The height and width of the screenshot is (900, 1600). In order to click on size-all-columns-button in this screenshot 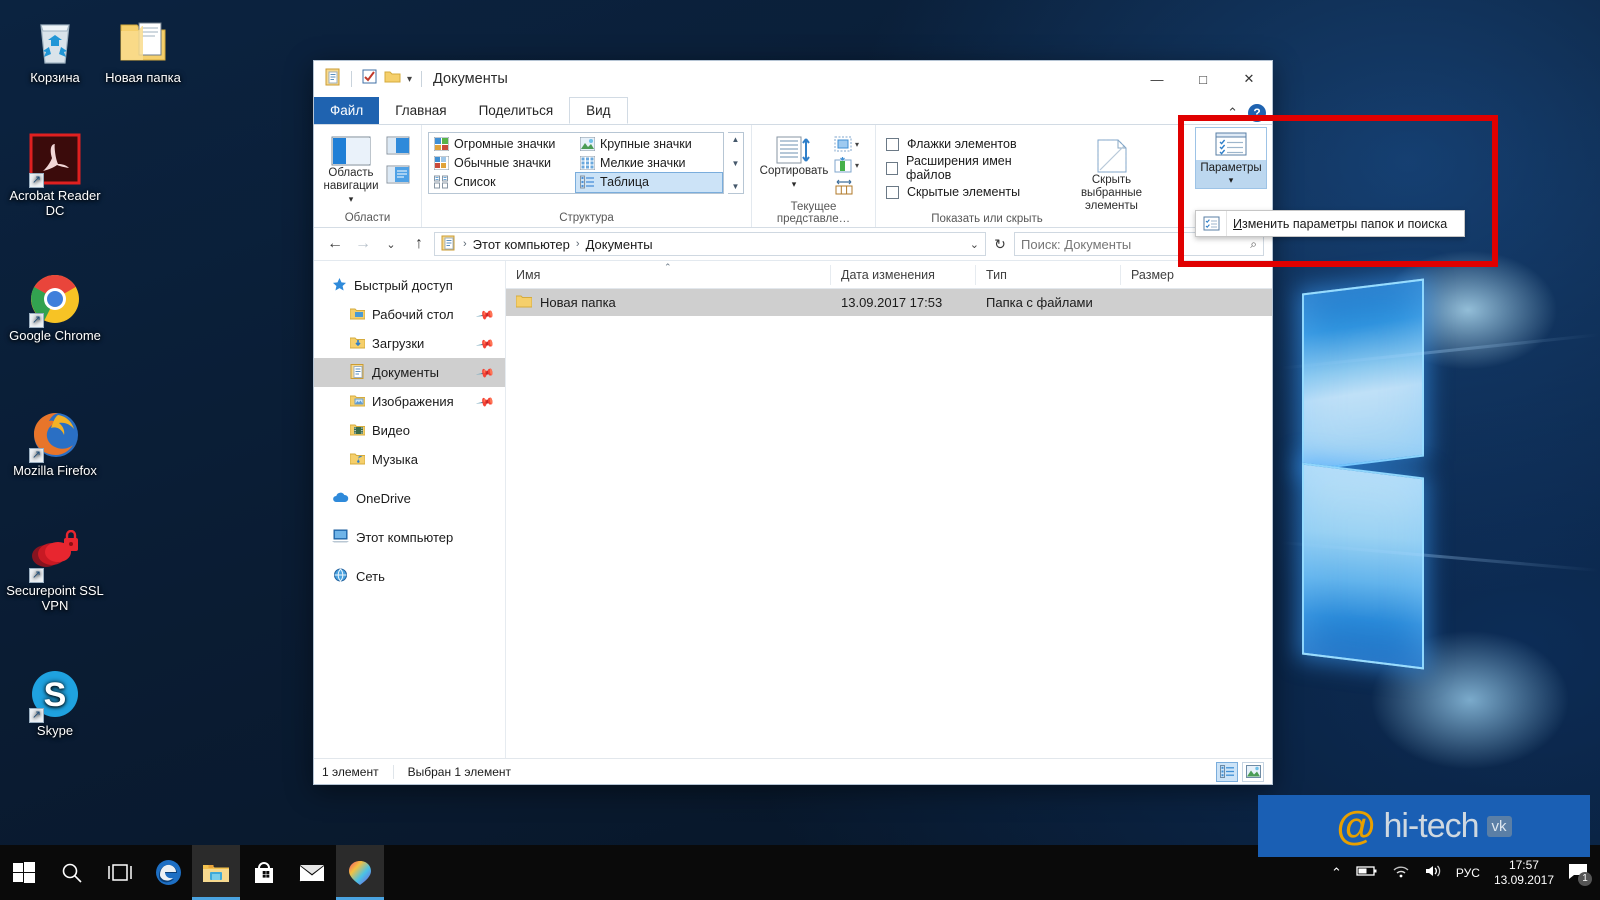, I will do `click(847, 189)`.